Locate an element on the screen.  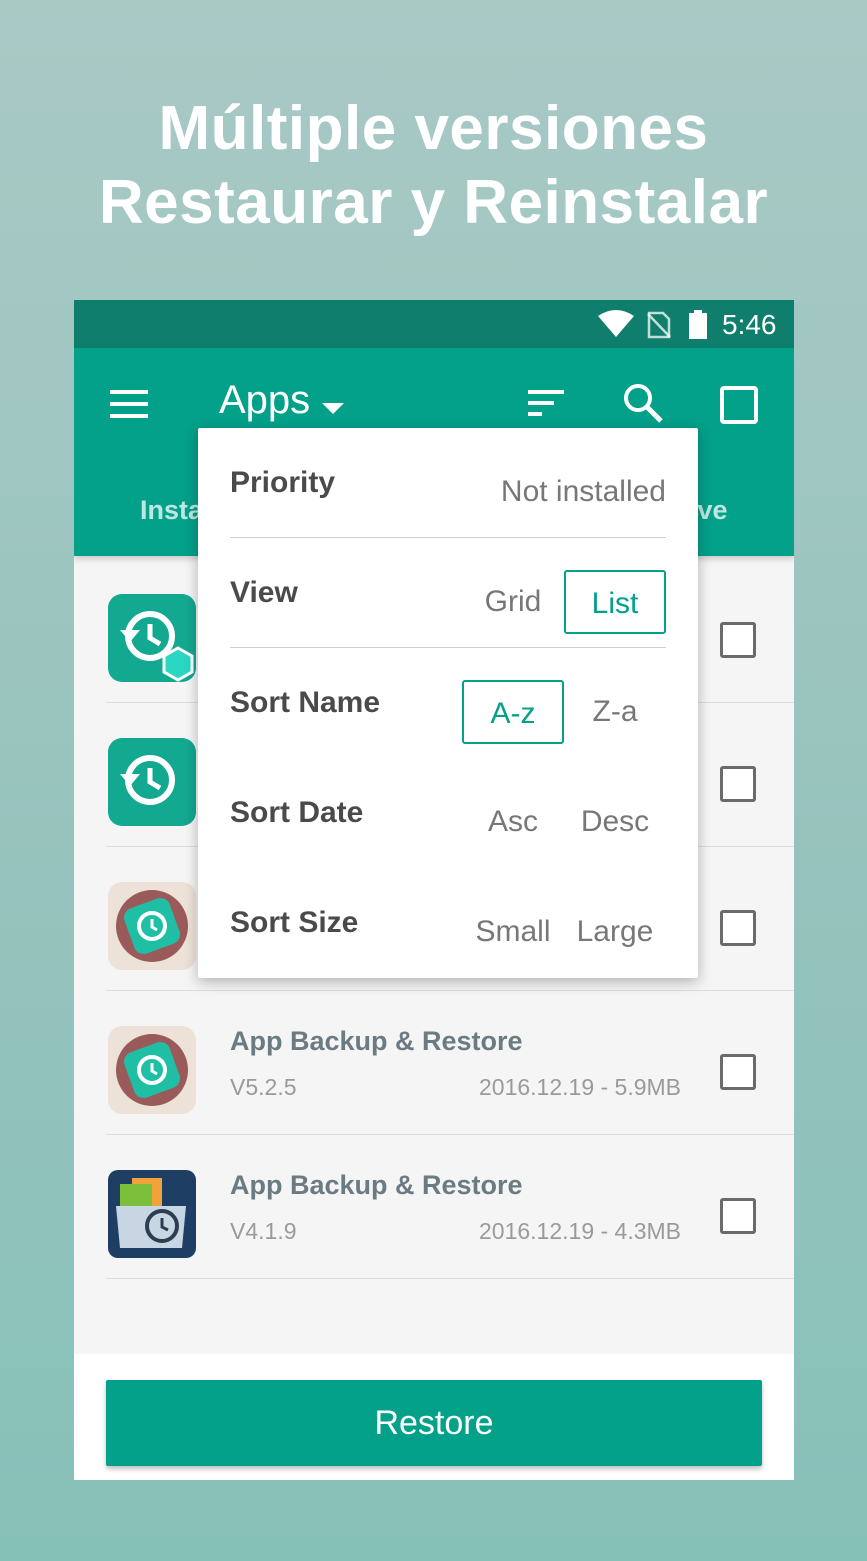
view-list-option: List is located at coordinates (615, 602).